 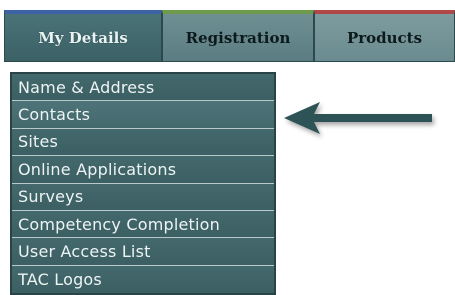 I want to click on tab-registration: Registration, so click(x=238, y=36).